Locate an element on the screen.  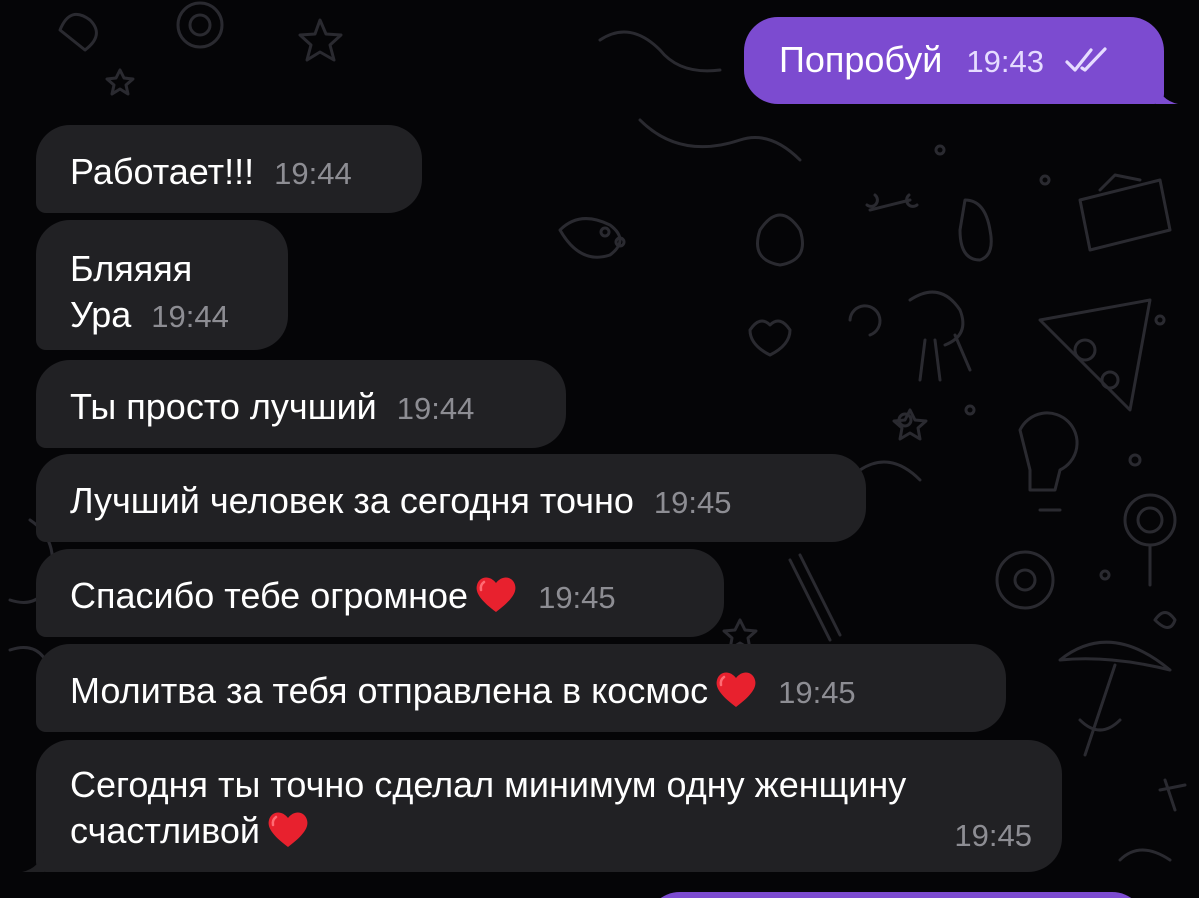
message-text: Попробуй is located at coordinates (861, 59).